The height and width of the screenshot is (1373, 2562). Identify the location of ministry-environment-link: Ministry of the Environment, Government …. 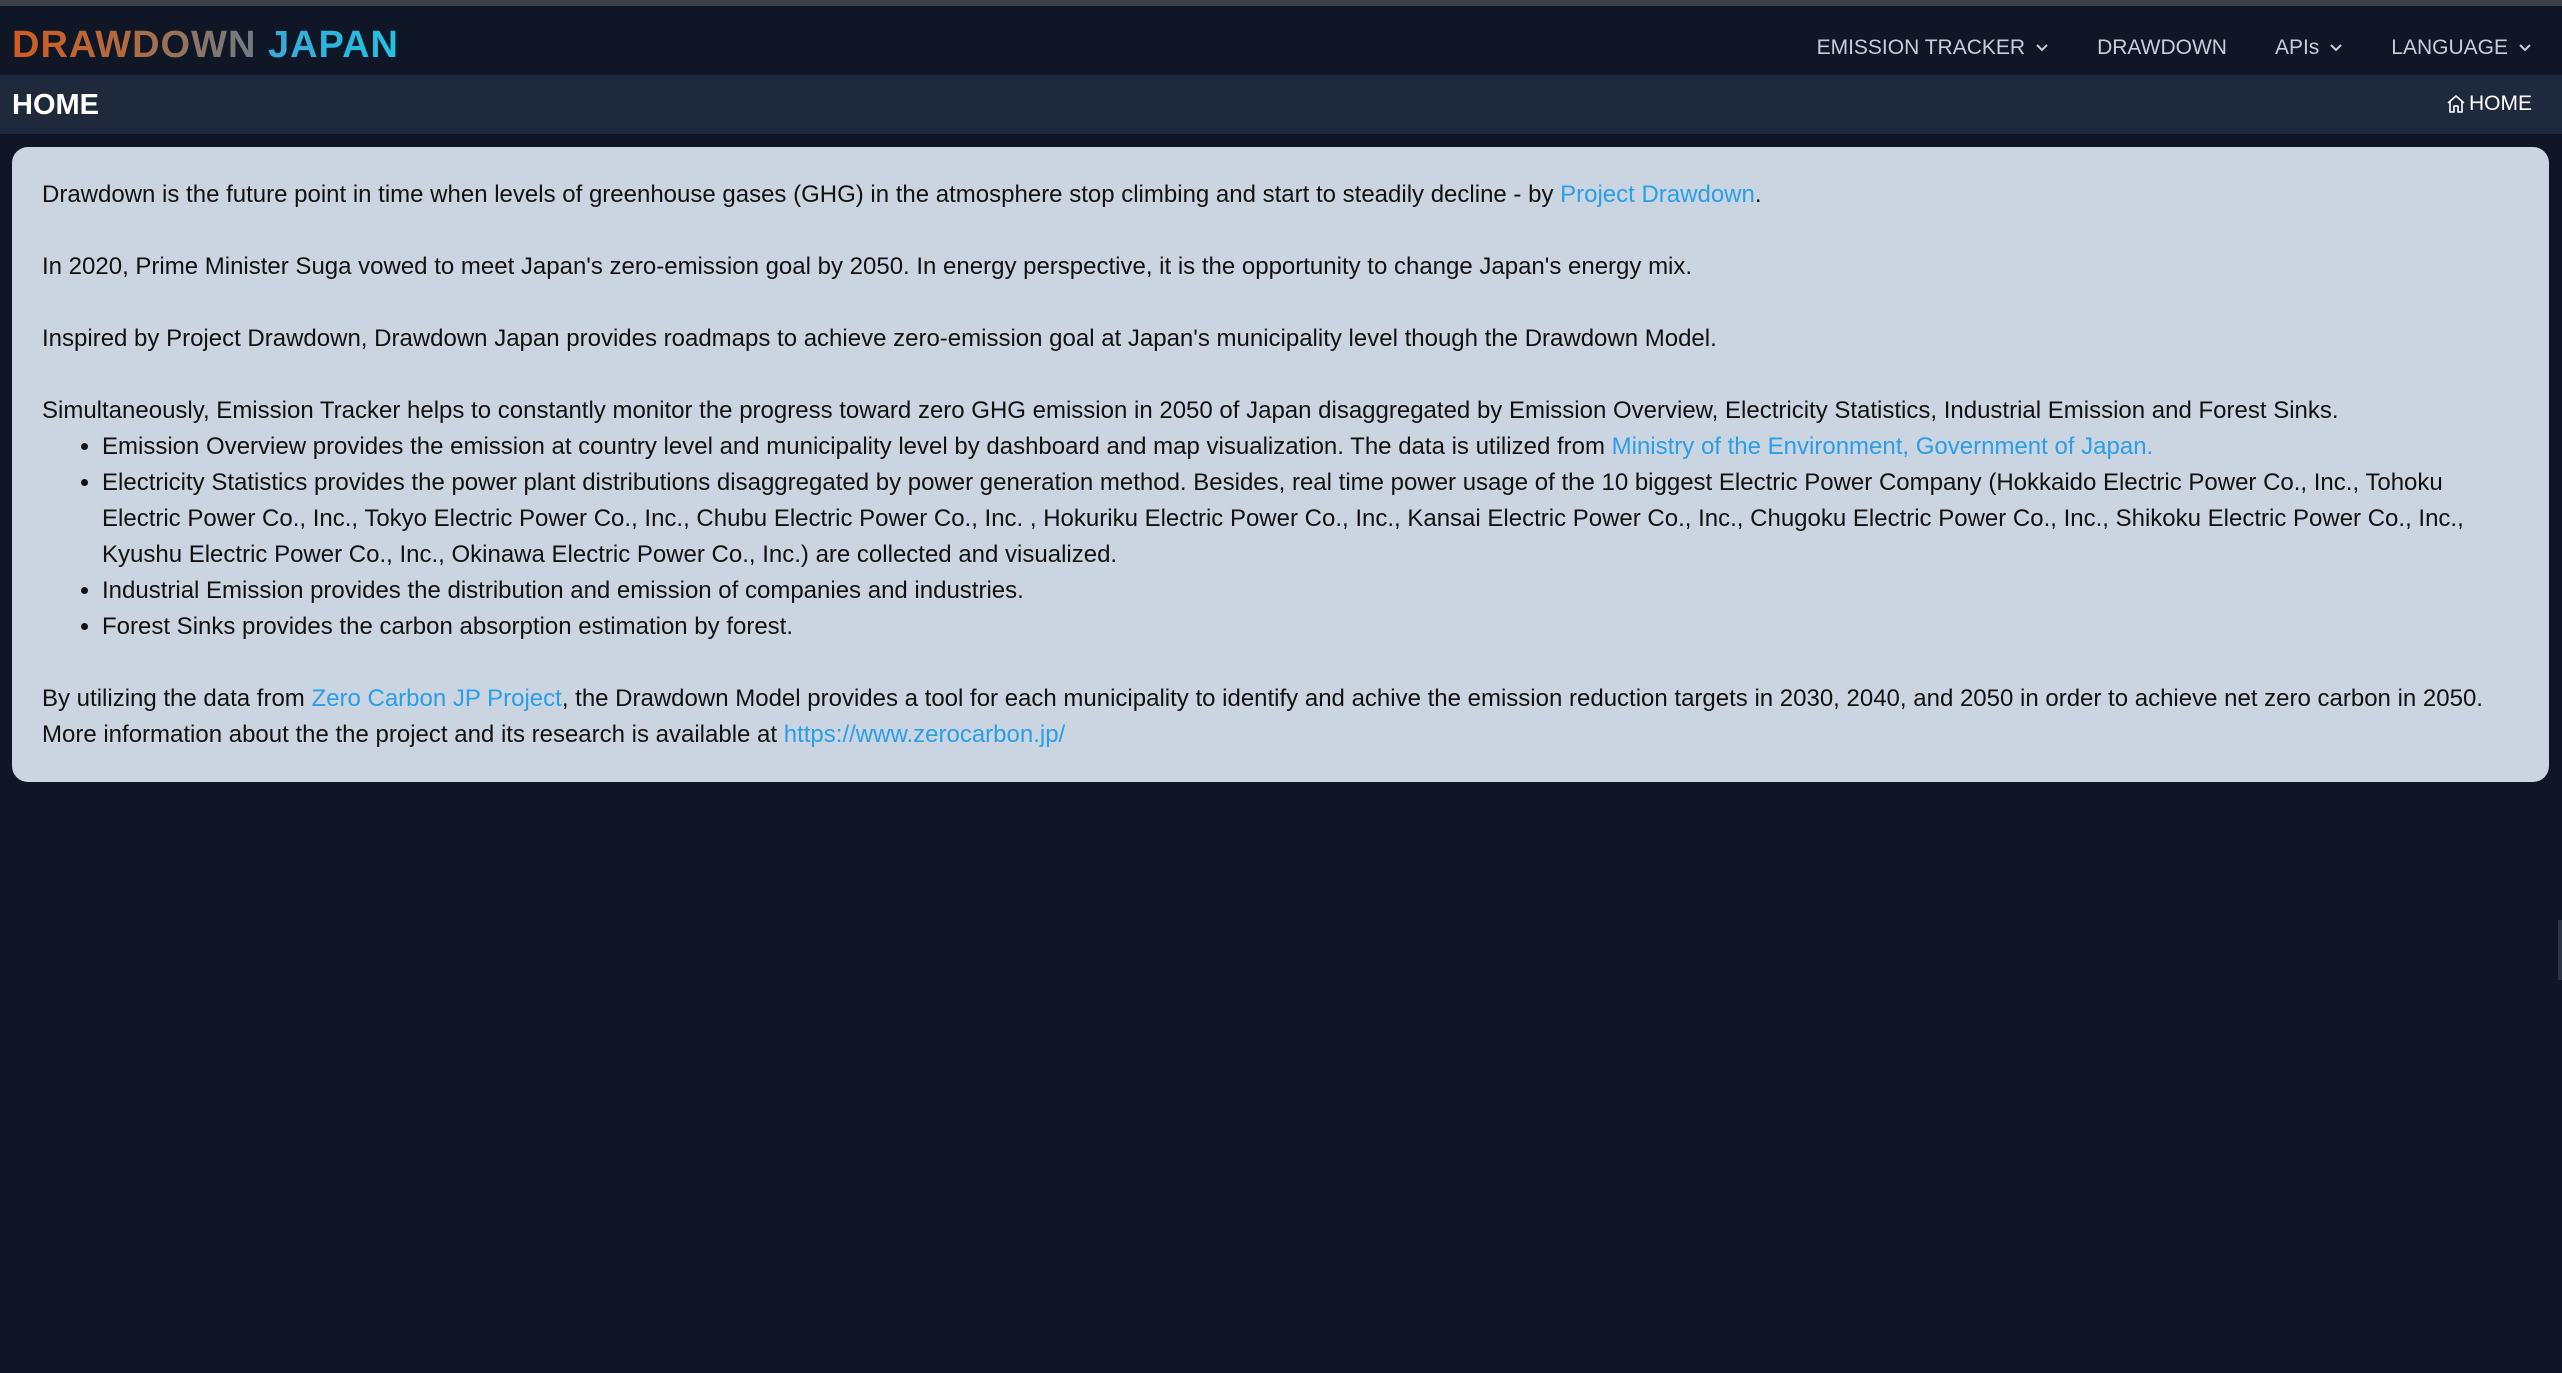
(1883, 446).